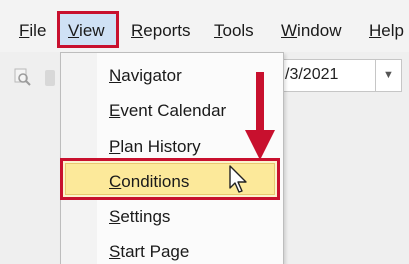 The height and width of the screenshot is (264, 409). I want to click on menu-help: Help, so click(386, 31).